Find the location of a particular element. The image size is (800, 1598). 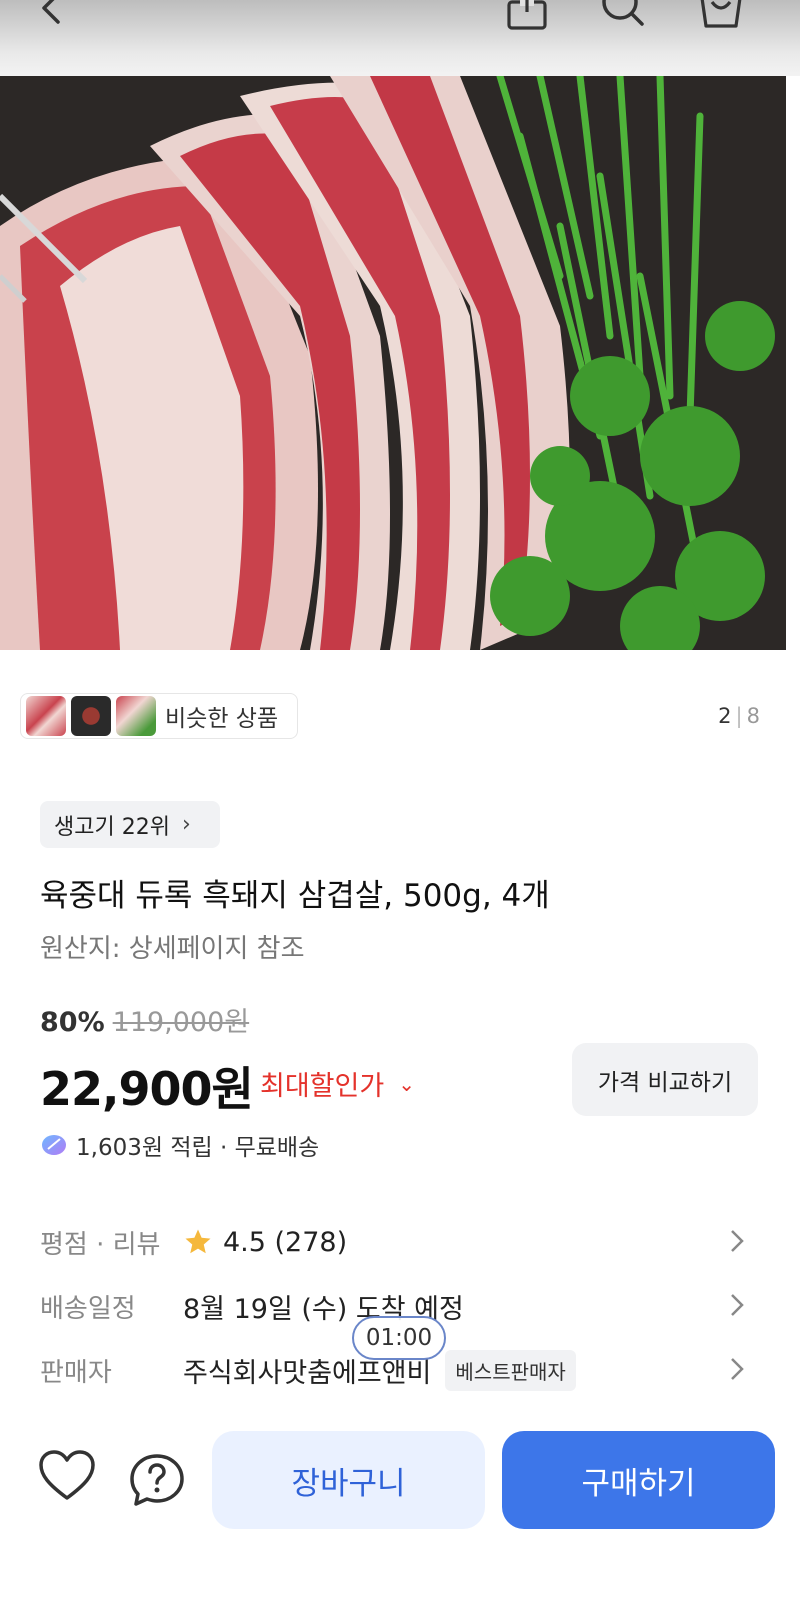

discount-line: 80% 119,000원 is located at coordinates (144, 1019).